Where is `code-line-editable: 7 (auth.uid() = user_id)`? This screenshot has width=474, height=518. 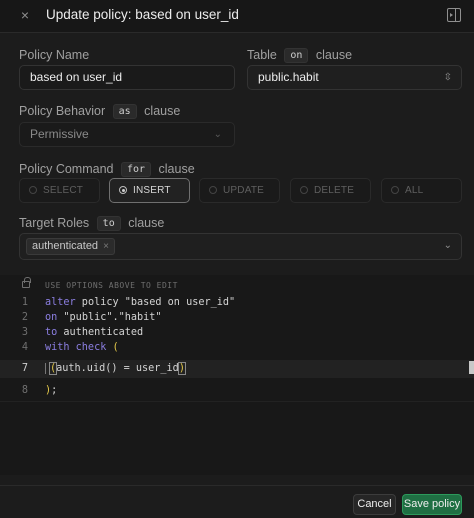
code-line-editable: 7 (auth.uid() = user_id) is located at coordinates (237, 369).